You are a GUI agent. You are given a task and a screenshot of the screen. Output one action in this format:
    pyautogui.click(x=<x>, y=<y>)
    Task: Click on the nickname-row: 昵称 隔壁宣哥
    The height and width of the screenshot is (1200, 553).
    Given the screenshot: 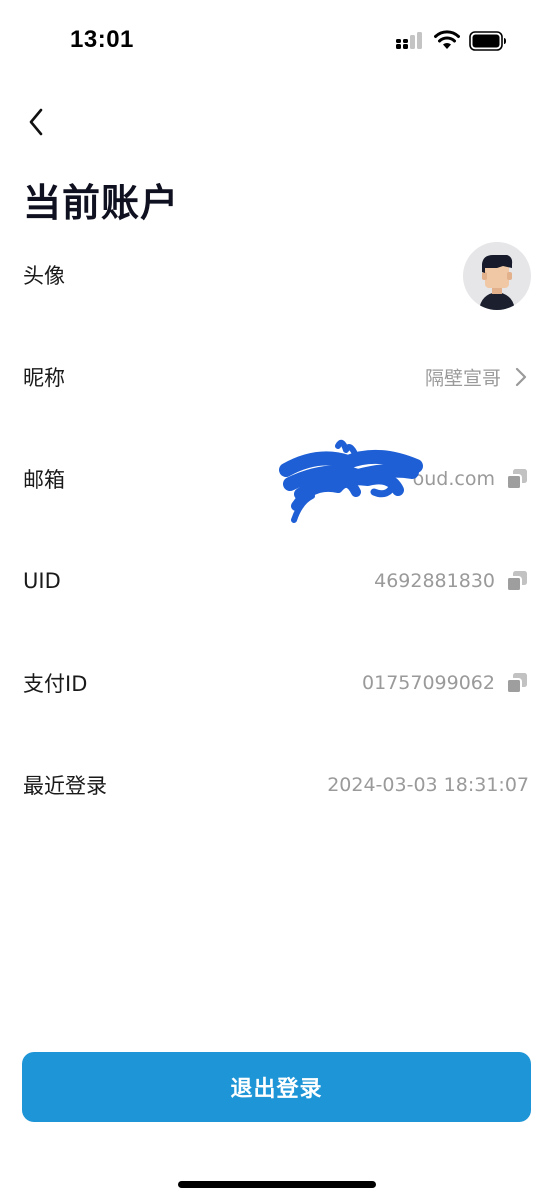 What is the action you would take?
    pyautogui.click(x=276, y=377)
    